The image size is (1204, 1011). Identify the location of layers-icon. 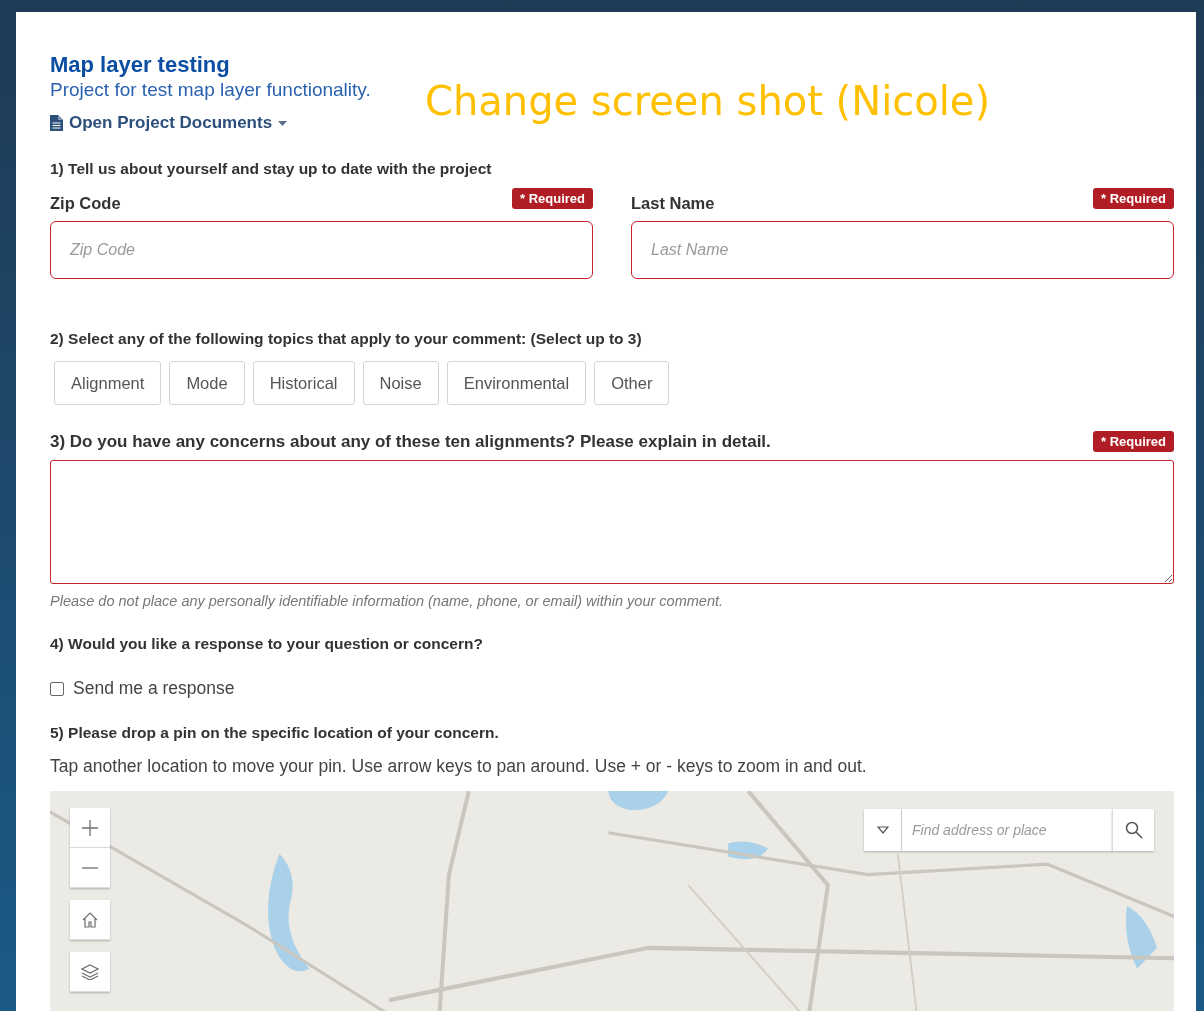
(90, 971).